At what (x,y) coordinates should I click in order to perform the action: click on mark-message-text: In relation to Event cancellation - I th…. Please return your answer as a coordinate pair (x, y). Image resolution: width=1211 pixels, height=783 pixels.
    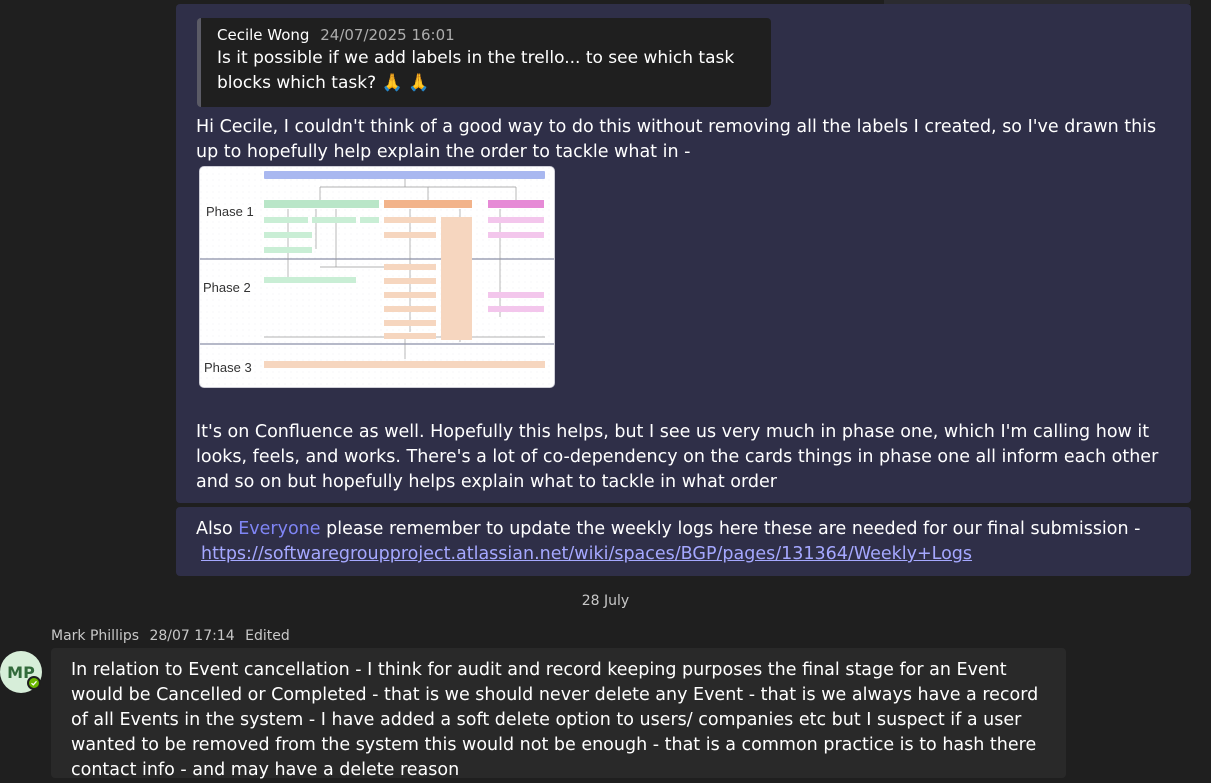
    Looking at the image, I should click on (555, 720).